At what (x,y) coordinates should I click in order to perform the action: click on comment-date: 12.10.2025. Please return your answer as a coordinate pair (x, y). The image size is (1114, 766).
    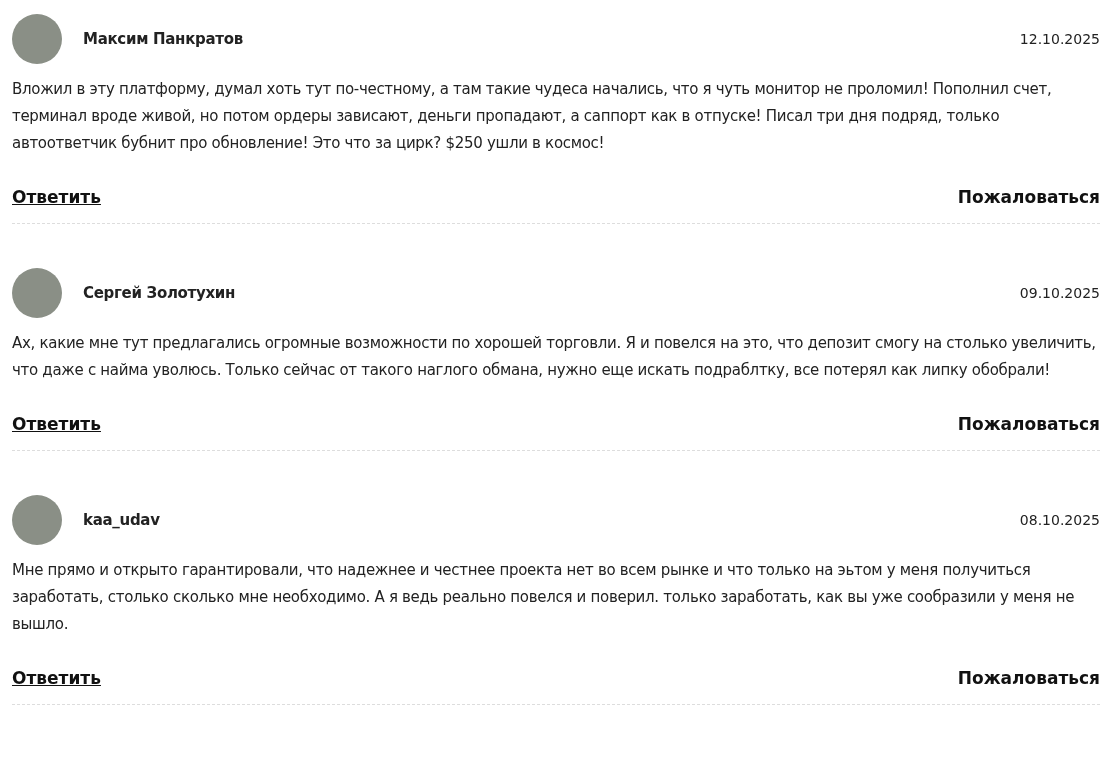
    Looking at the image, I should click on (1059, 39).